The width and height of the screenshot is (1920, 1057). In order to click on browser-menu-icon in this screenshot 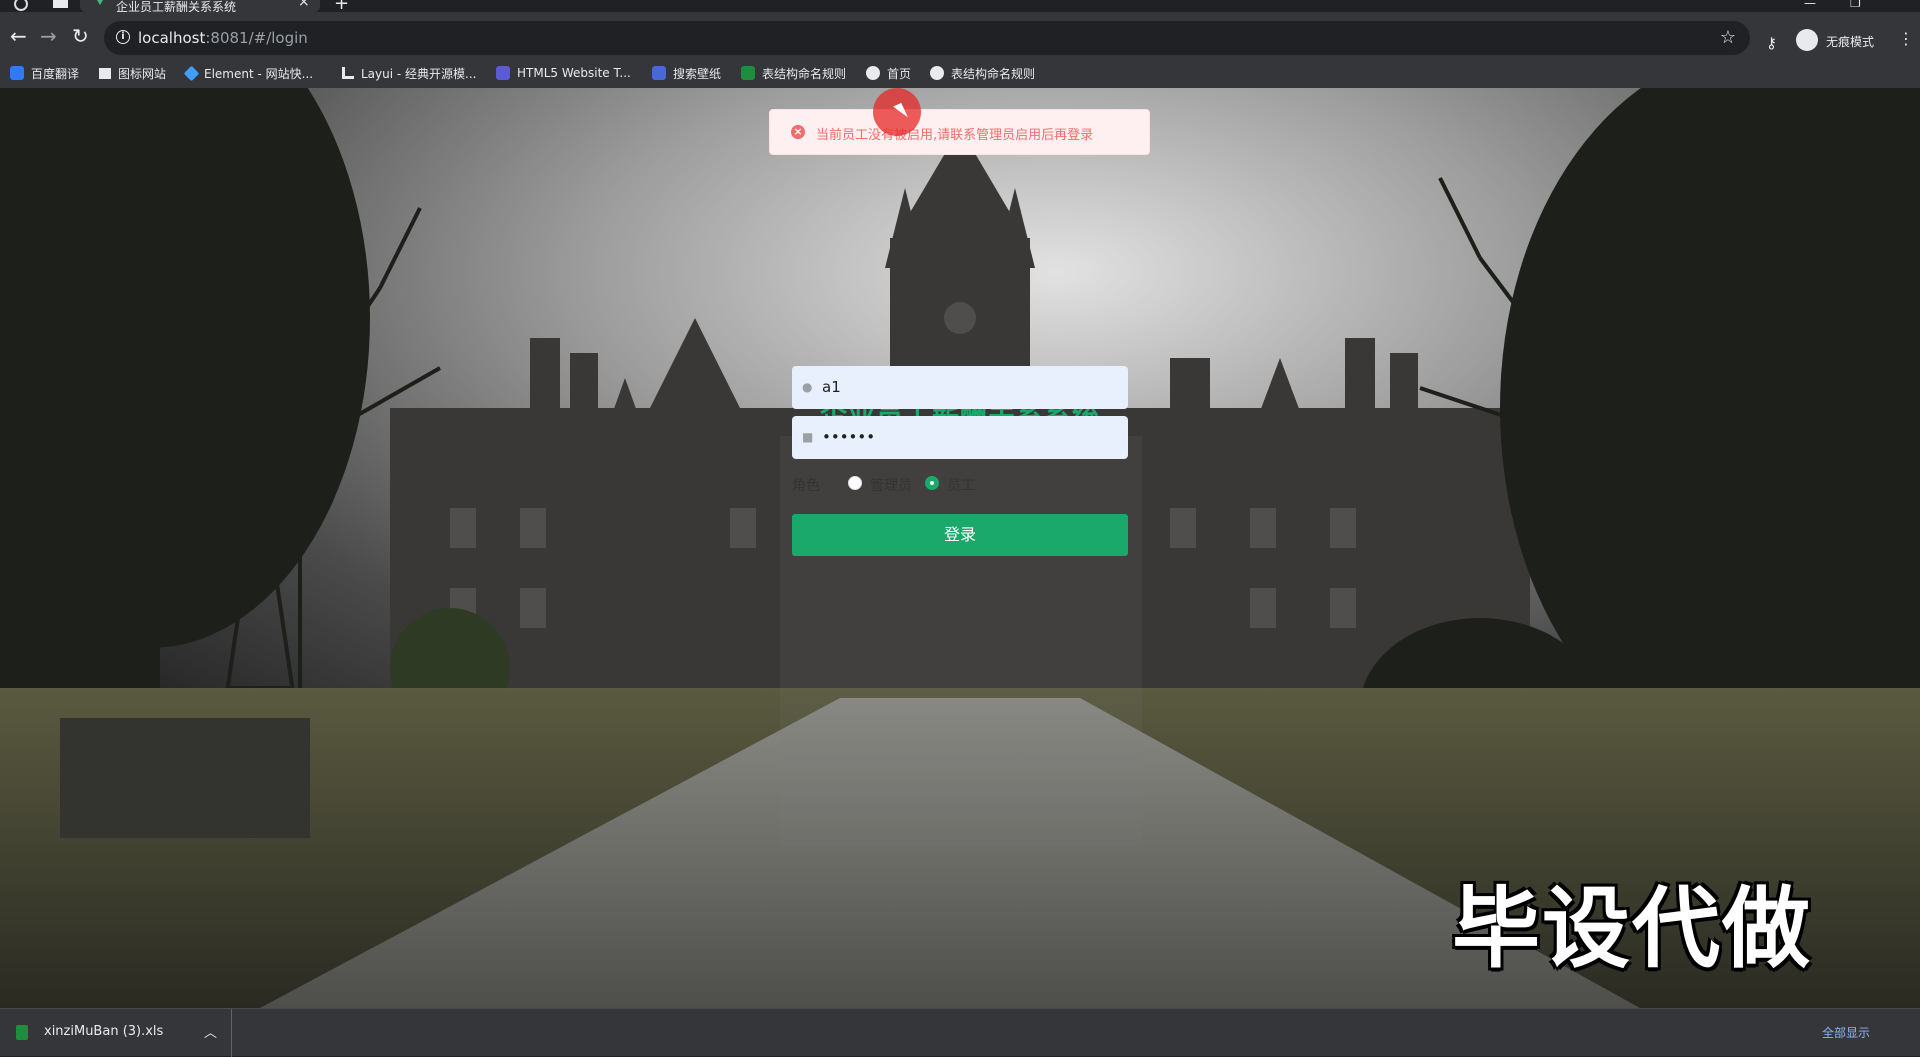, I will do `click(21, 5)`.